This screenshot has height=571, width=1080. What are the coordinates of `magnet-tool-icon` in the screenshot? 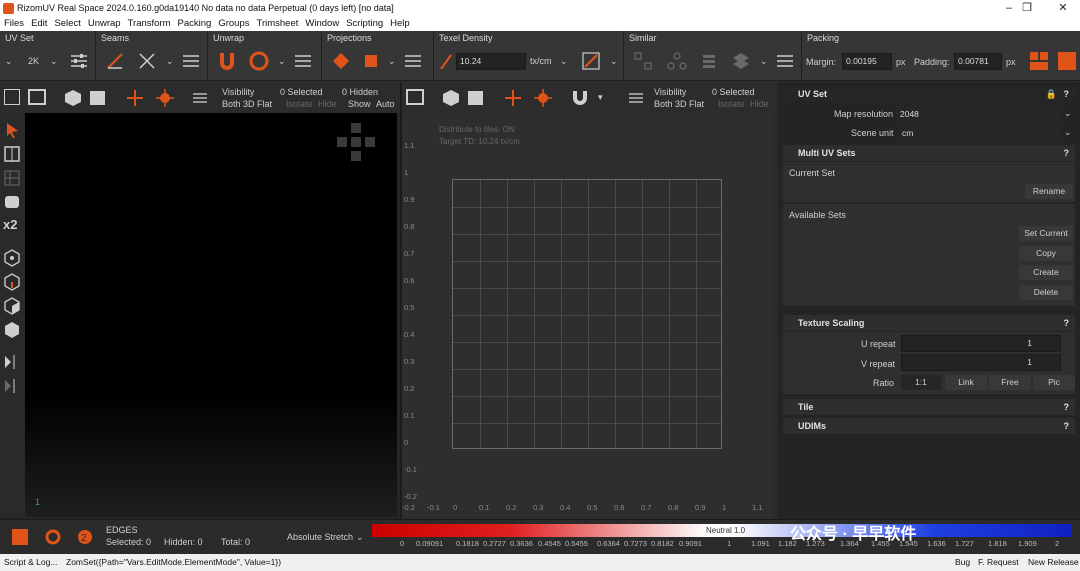 It's located at (12, 202).